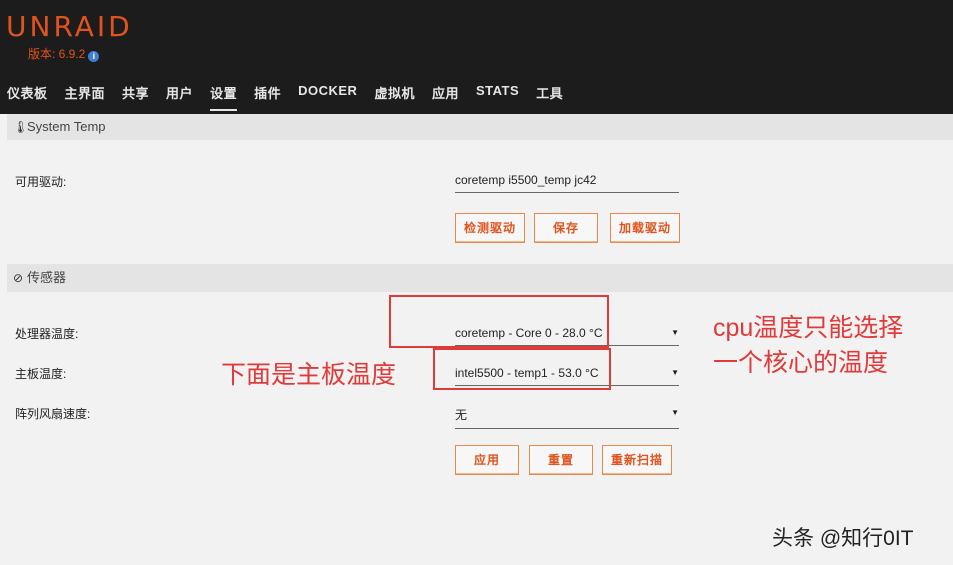  Describe the element at coordinates (567, 417) in the screenshot. I see `fan-speed-select: 无 ▼` at that location.